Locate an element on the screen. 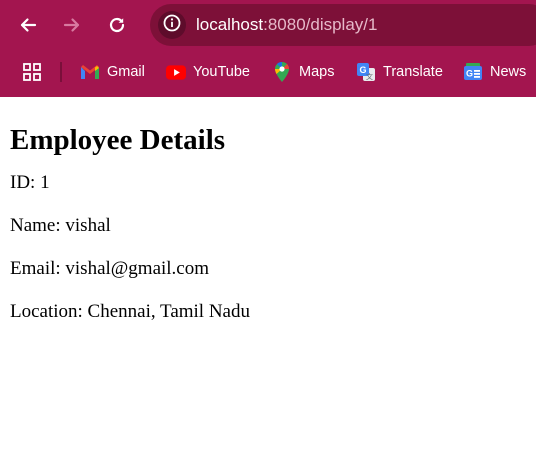 This screenshot has width=536, height=455. reload-icon is located at coordinates (117, 25).